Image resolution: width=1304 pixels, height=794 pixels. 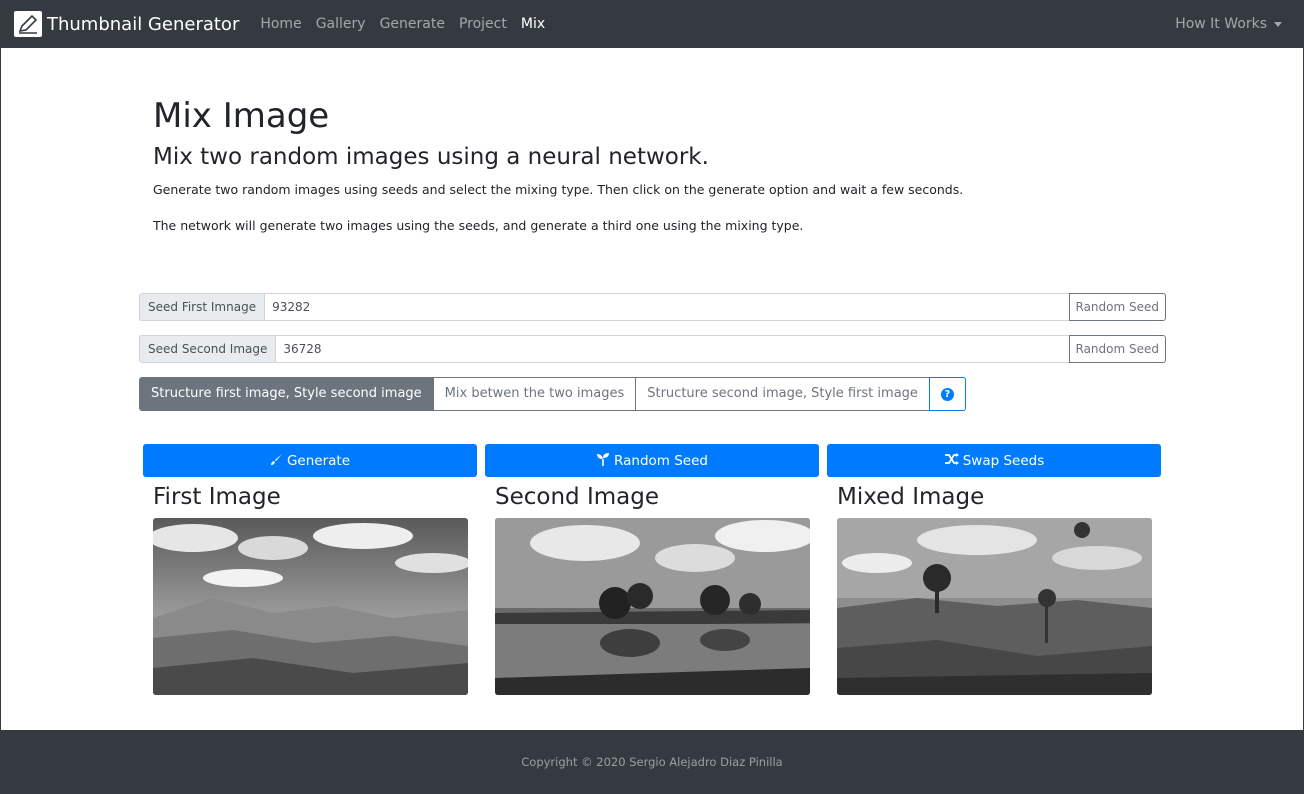 I want to click on brand: Thumbnail Generator, so click(x=126, y=24).